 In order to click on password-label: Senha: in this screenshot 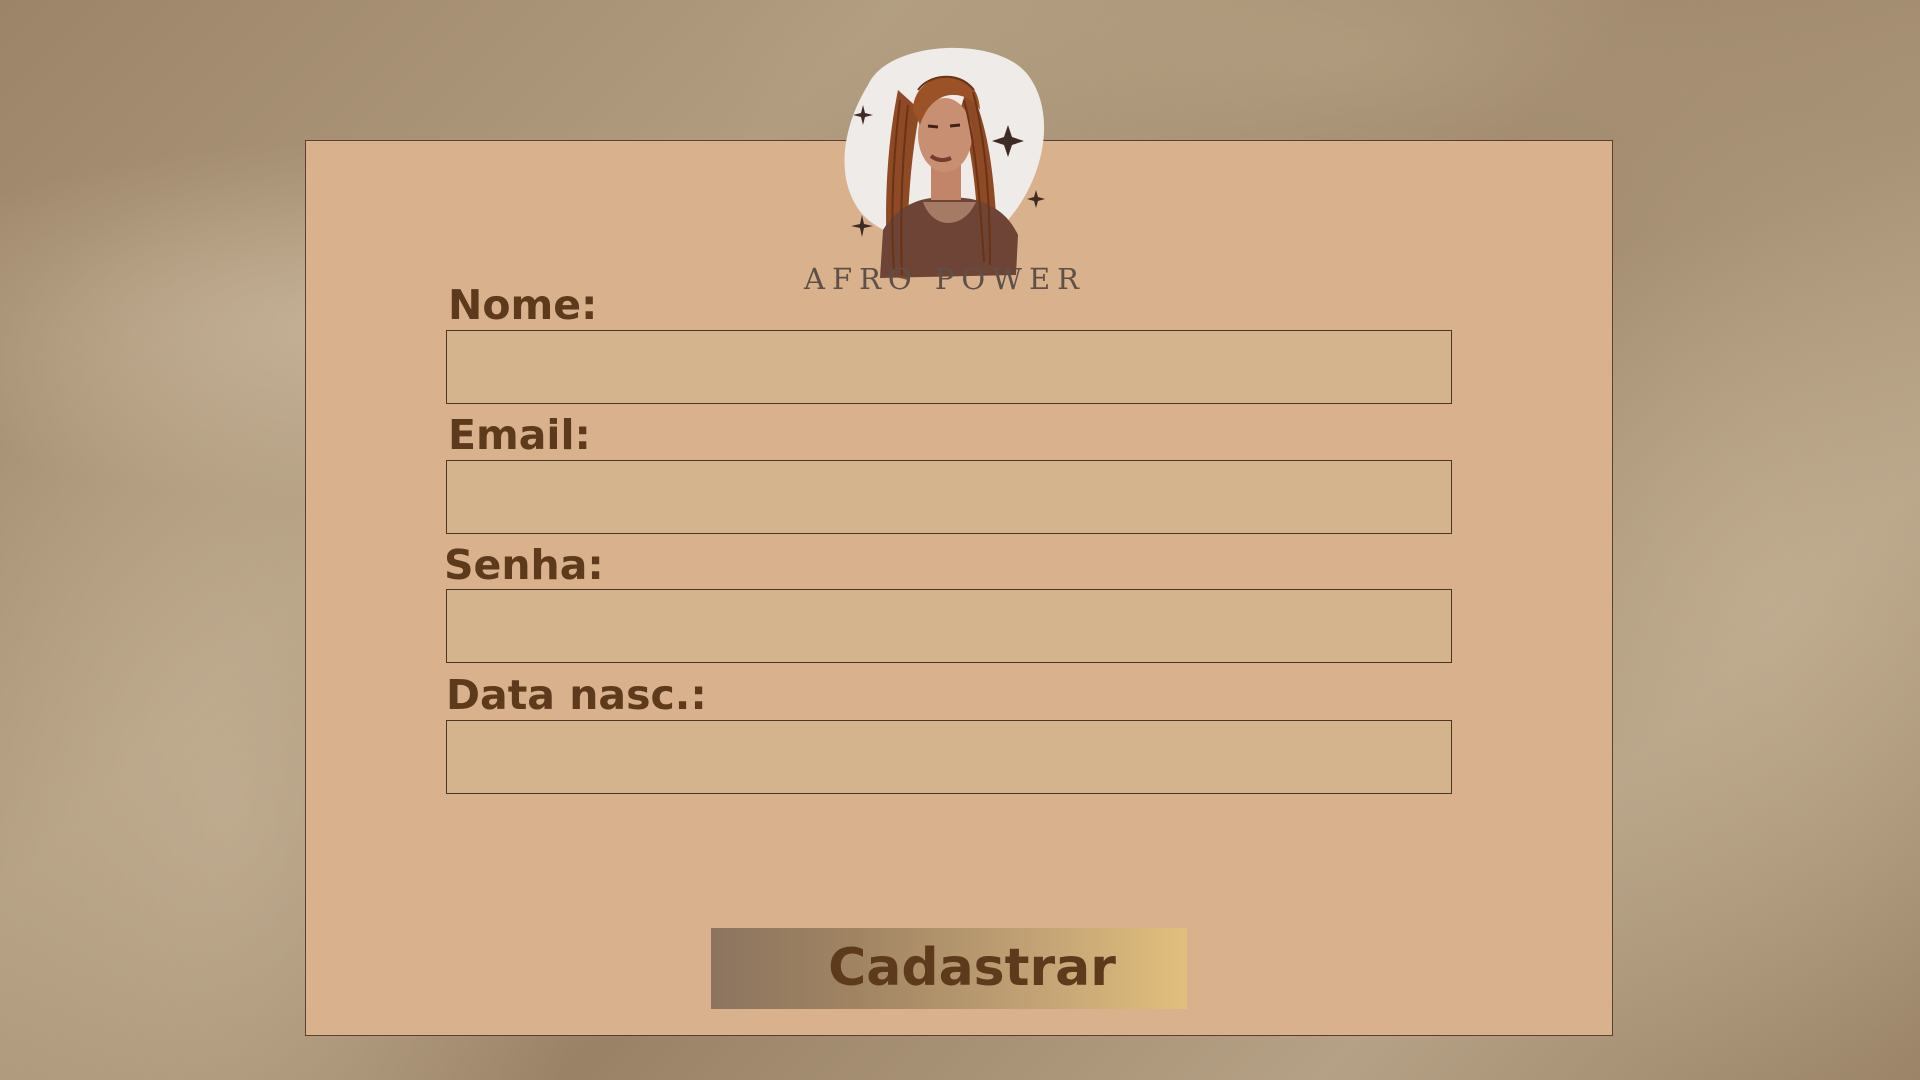, I will do `click(524, 565)`.